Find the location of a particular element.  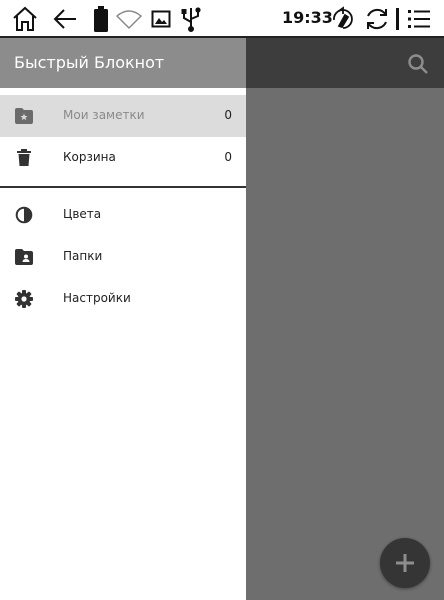

drawer-item-label: Папки is located at coordinates (83, 256).